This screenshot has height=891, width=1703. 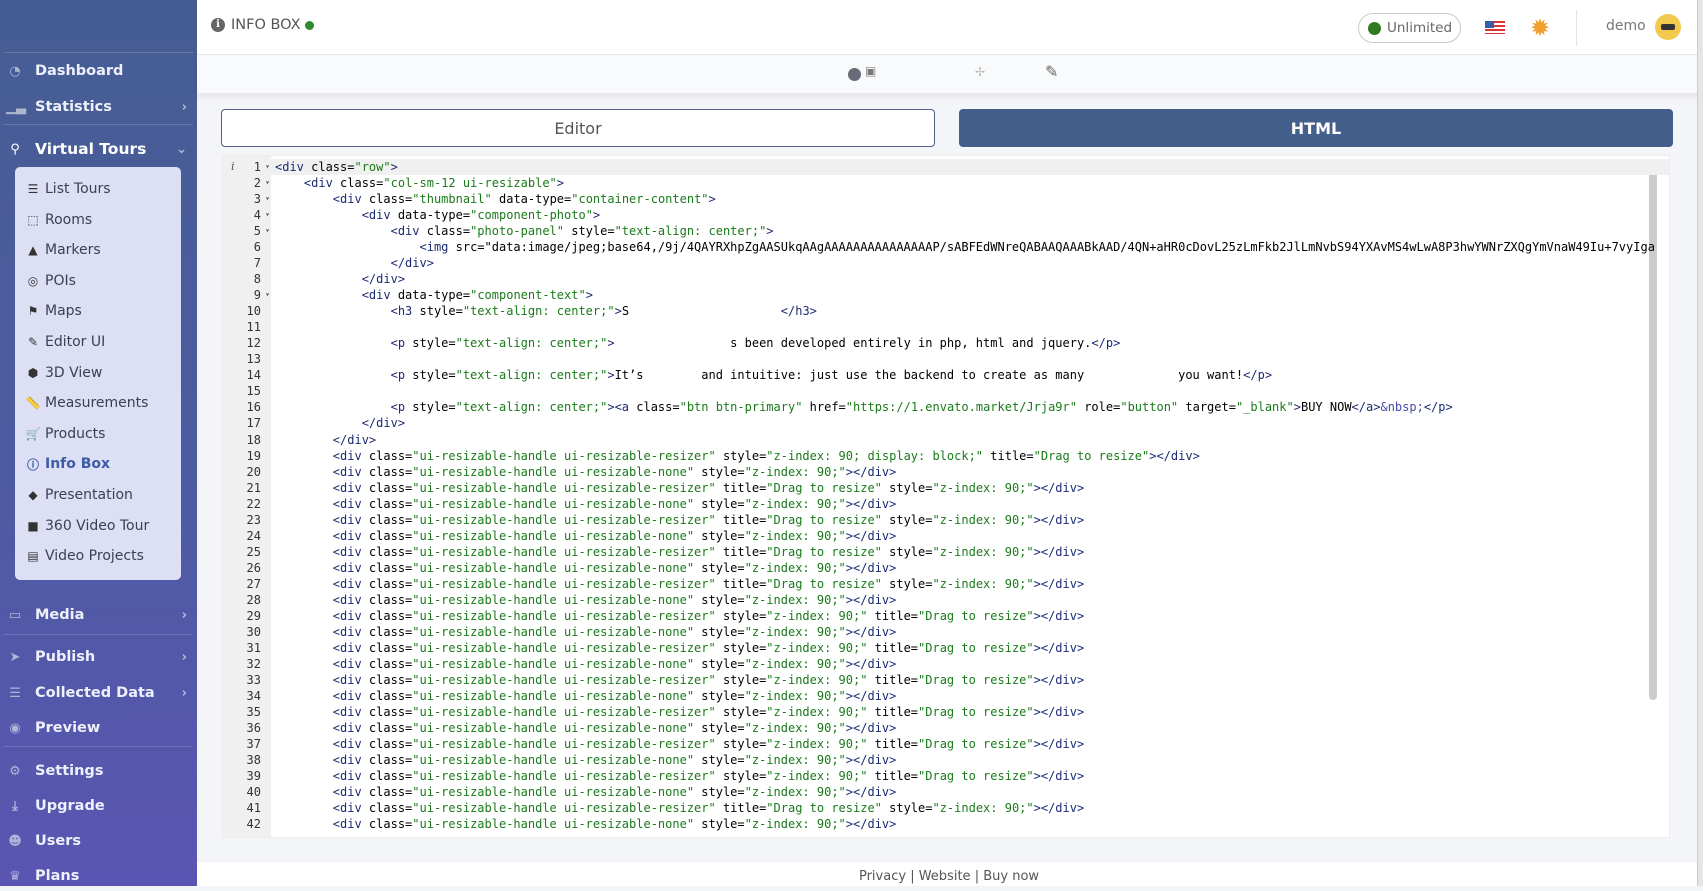 What do you see at coordinates (68, 189) in the screenshot?
I see `submenu-item-list-tours: ☰ List Tours` at bounding box center [68, 189].